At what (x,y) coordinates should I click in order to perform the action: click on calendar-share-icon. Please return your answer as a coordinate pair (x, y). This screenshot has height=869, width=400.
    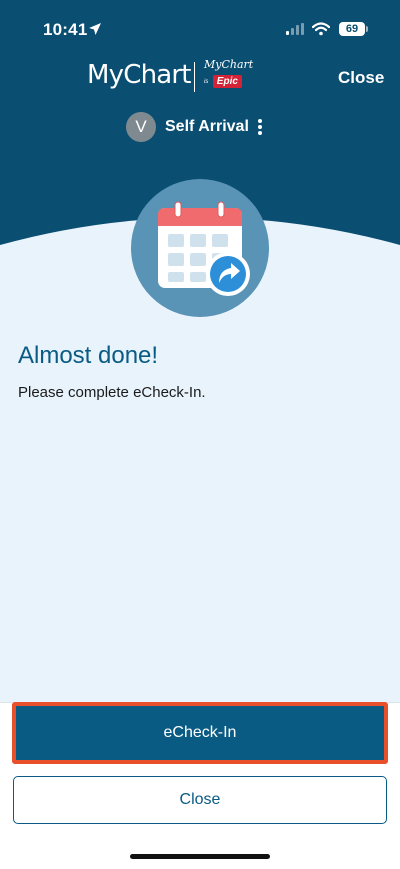
    Looking at the image, I should click on (200, 248).